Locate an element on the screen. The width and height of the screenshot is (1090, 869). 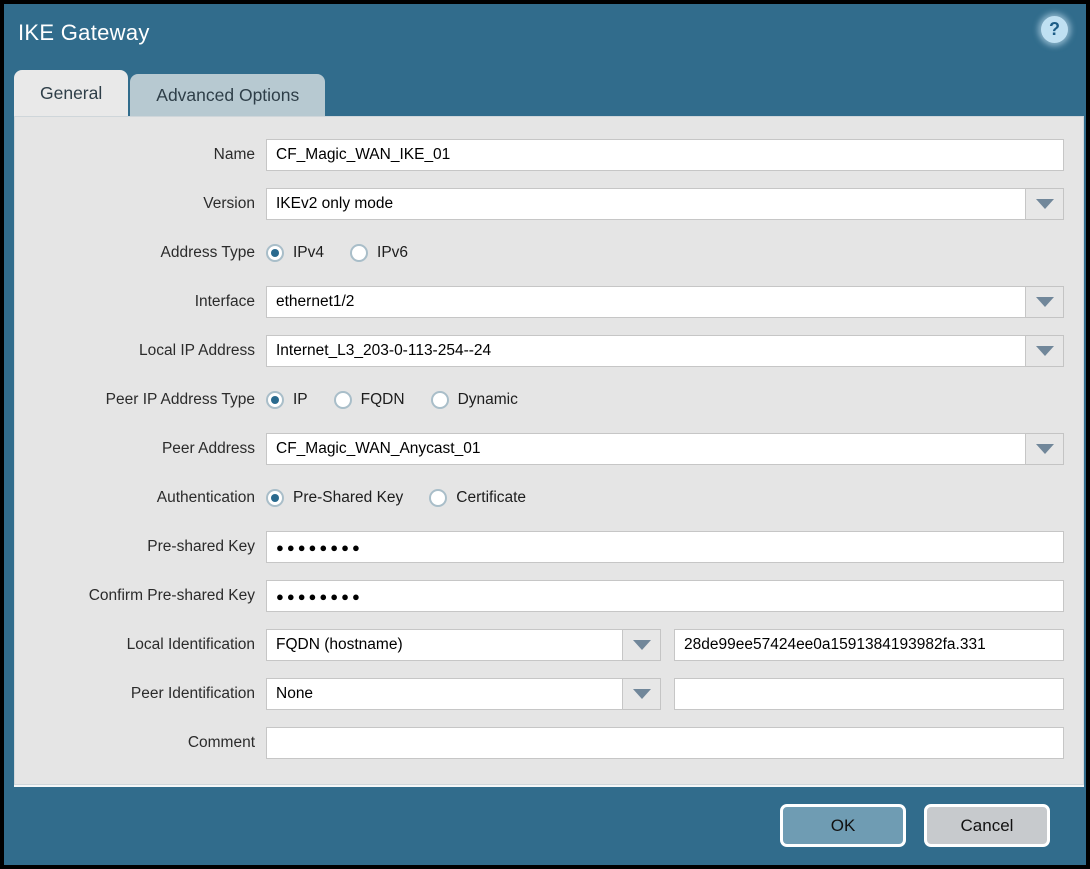
peer-ip-address-type-label: Peer IP Address Type is located at coordinates (180, 399).